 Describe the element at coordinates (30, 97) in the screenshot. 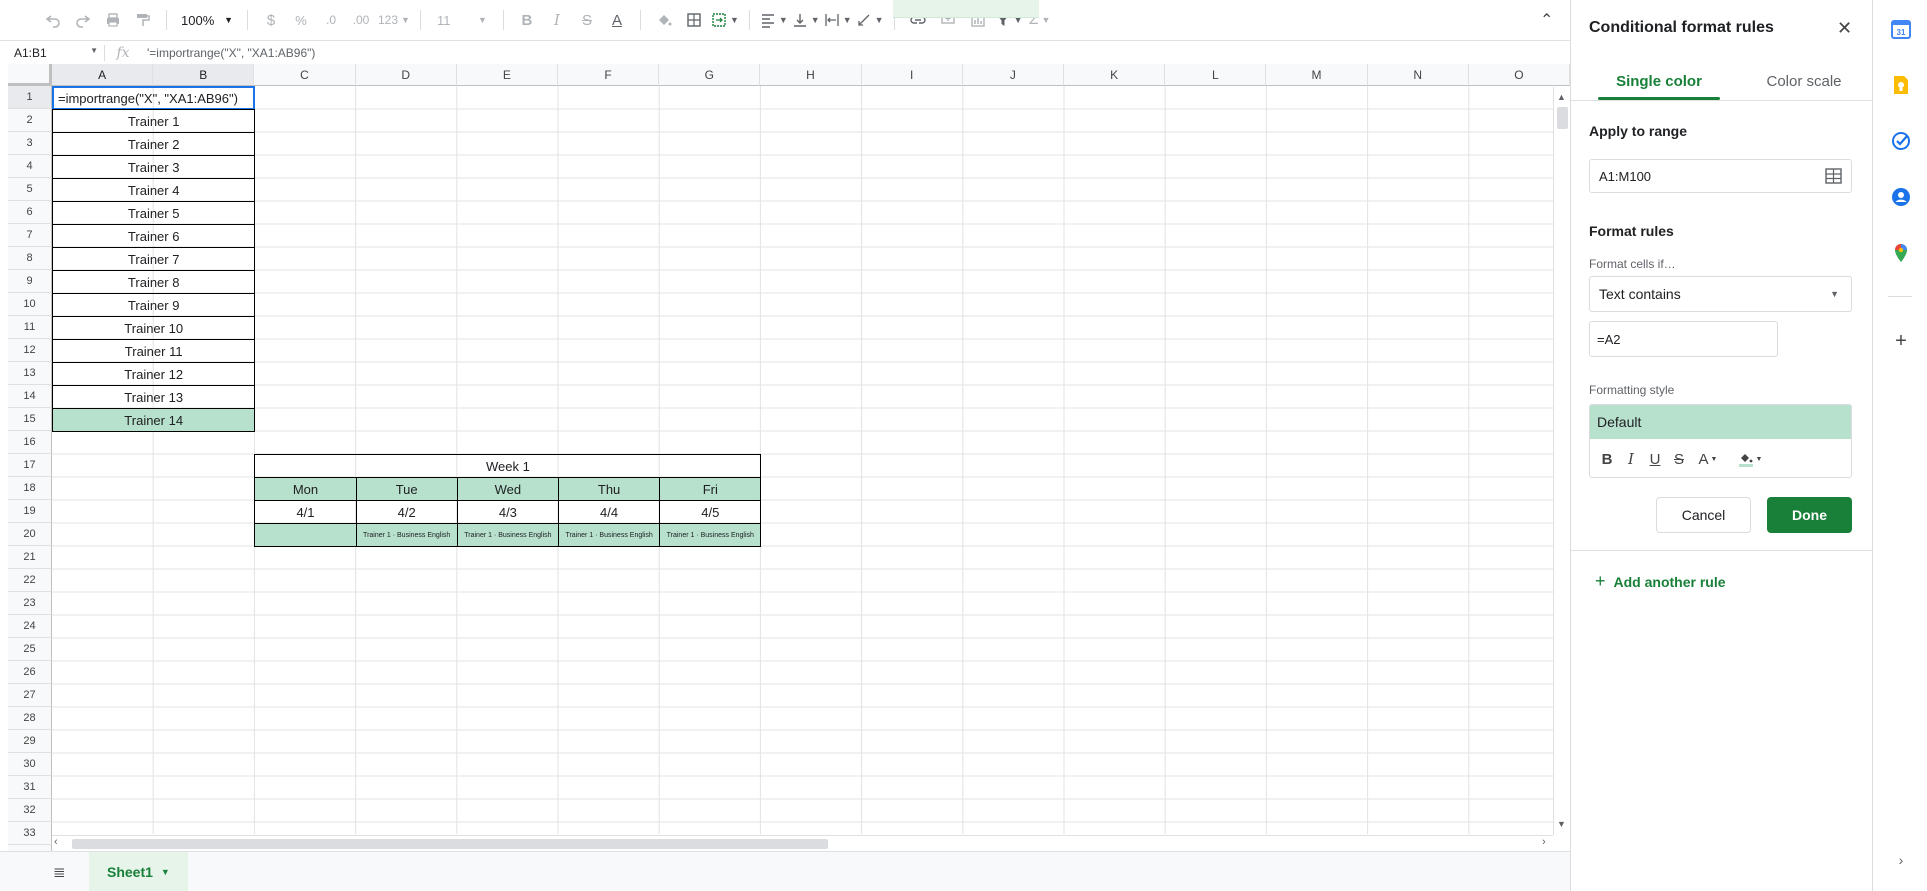

I see `row-header-1: 1` at that location.